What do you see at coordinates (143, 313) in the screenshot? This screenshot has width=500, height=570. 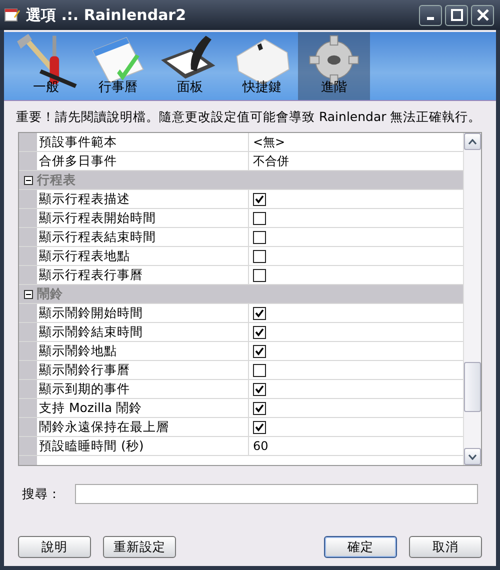 I see `property-name: 顯示鬧鈴開始時間` at bounding box center [143, 313].